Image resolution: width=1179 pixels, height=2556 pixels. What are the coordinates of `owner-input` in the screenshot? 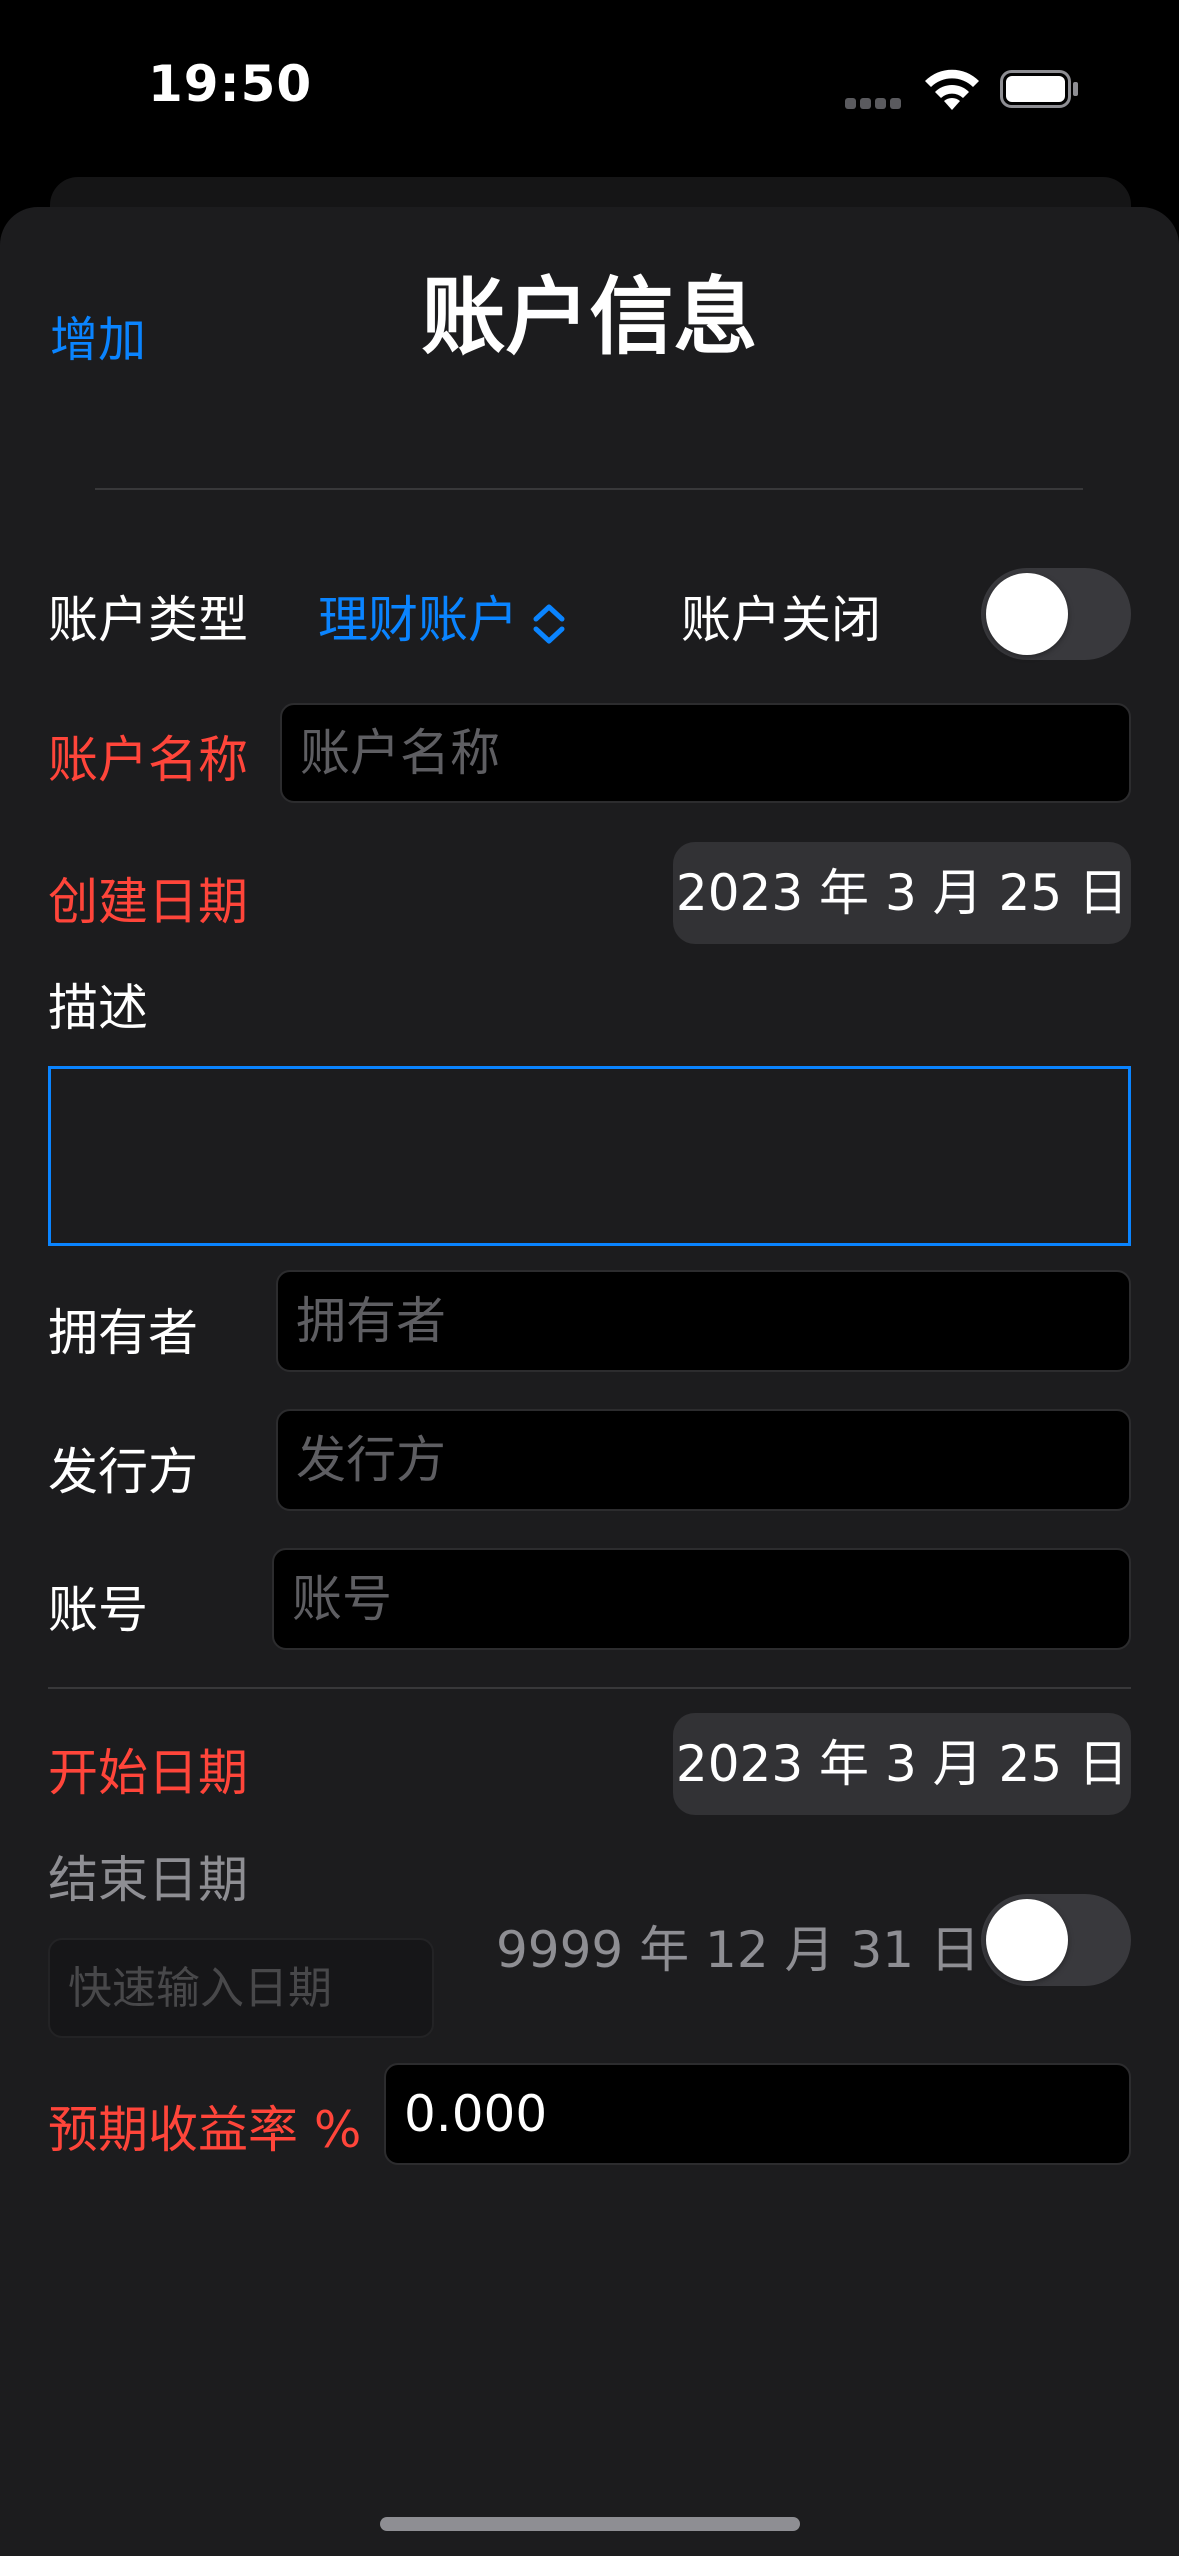 It's located at (703, 1321).